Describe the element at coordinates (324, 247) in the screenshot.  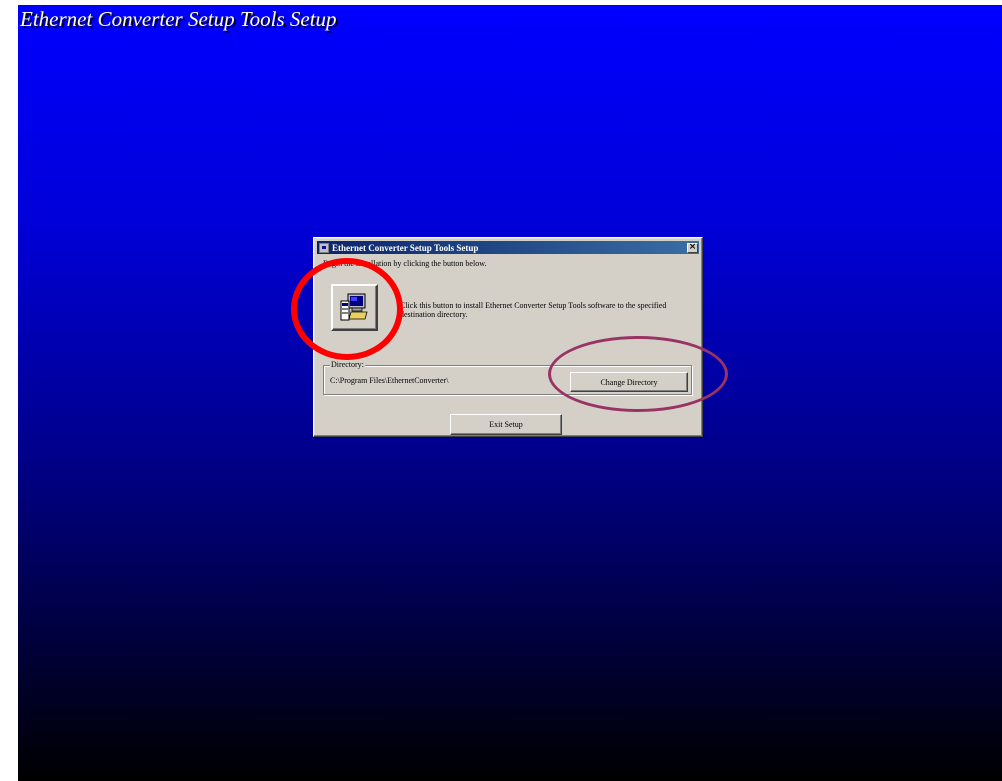
I see `setup-app-icon` at that location.